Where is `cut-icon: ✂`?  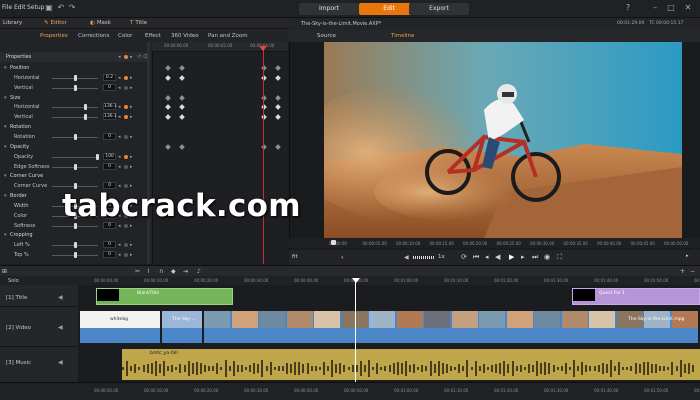 cut-icon: ✂ is located at coordinates (137, 271).